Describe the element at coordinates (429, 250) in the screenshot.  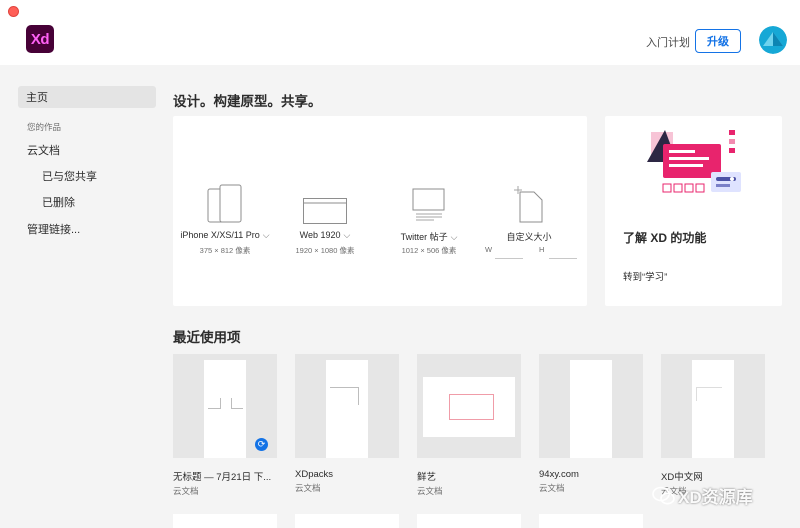
I see `preset-size: 1012 × 506 像素` at that location.